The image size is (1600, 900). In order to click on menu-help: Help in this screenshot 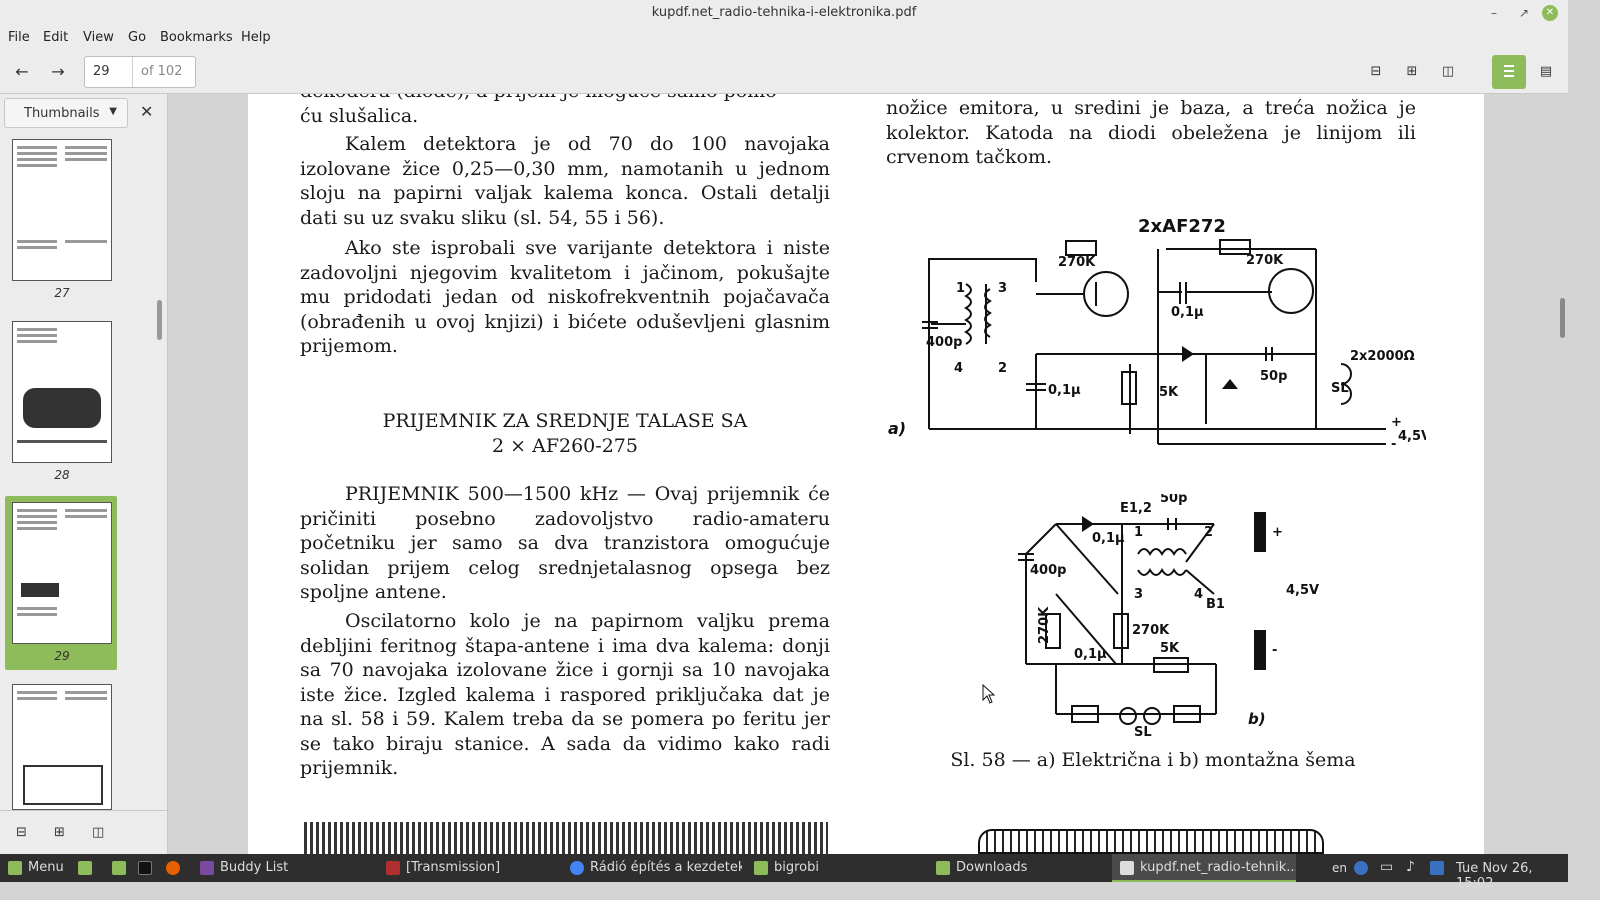, I will do `click(256, 37)`.